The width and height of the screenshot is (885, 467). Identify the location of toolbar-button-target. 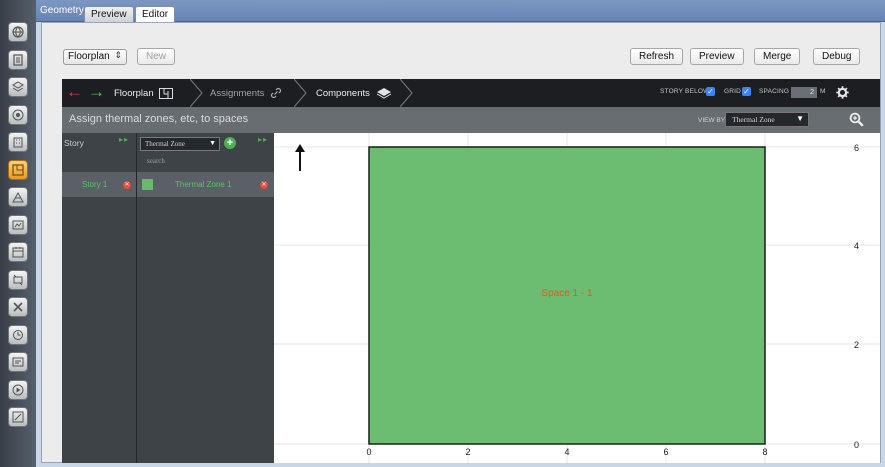
(18, 114).